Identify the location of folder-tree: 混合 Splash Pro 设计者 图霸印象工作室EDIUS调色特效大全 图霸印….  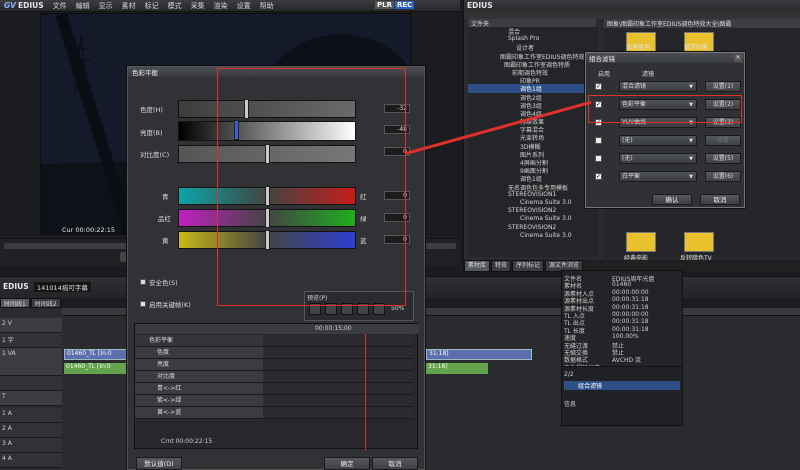
(533, 142).